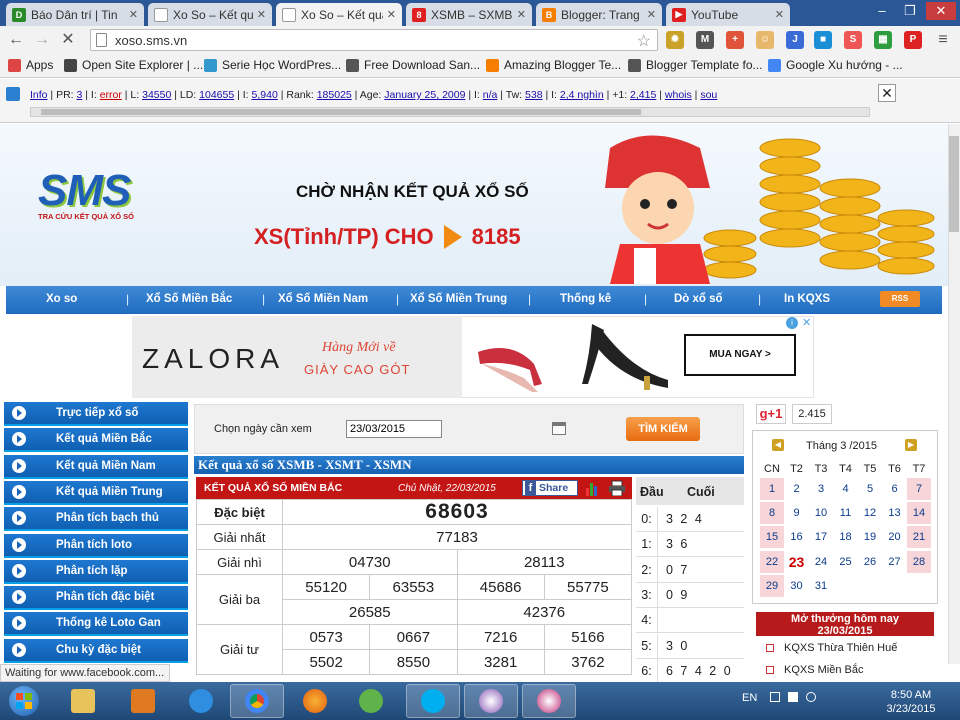  What do you see at coordinates (257, 701) in the screenshot?
I see `taskbar-chrome` at bounding box center [257, 701].